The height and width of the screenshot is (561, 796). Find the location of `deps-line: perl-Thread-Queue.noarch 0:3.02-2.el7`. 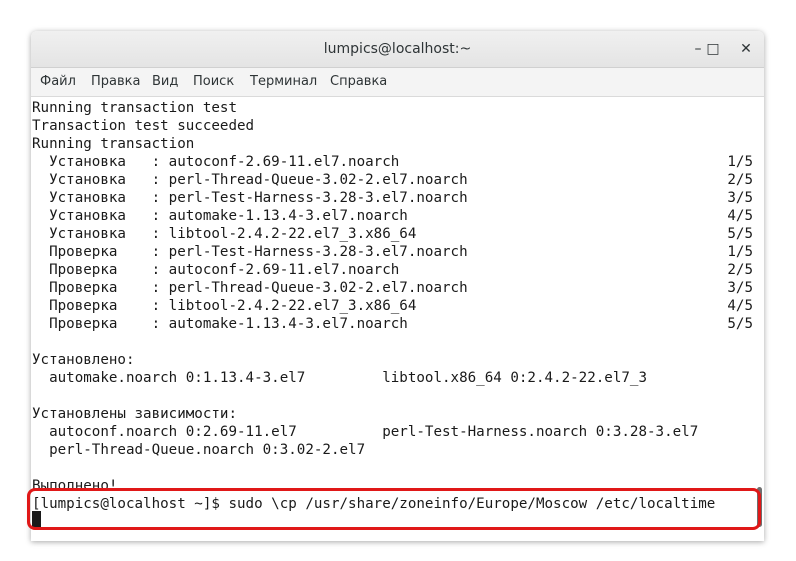

deps-line: perl-Thread-Queue.noarch 0:3.02-2.el7 is located at coordinates (199, 450).